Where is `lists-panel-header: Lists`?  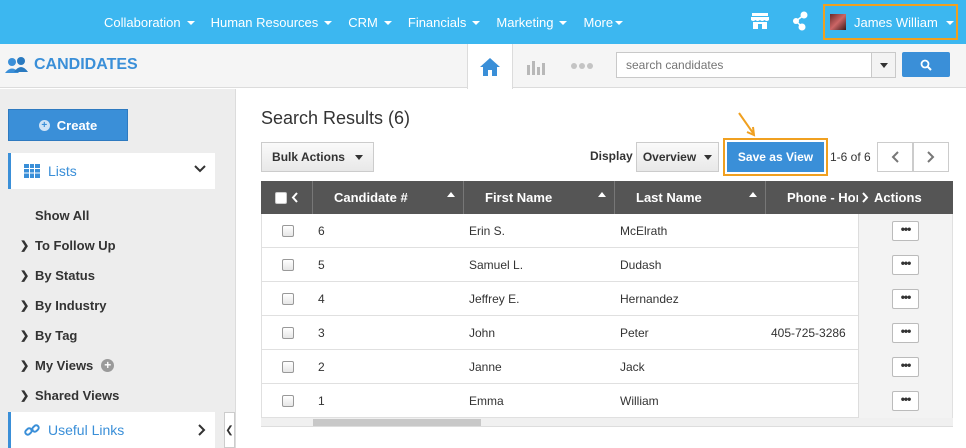 lists-panel-header: Lists is located at coordinates (111, 171).